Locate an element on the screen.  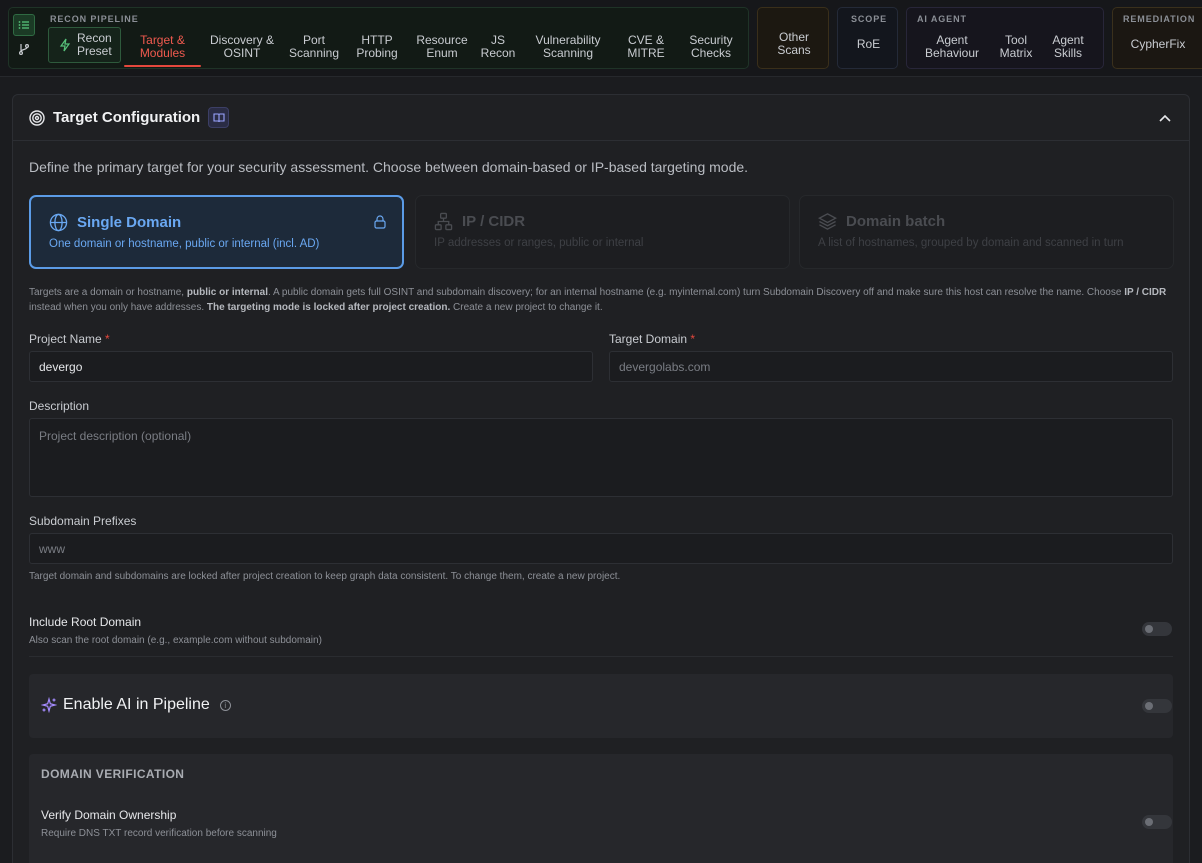
enable-ai-section: Enable AI in Pipeline i is located at coordinates (601, 706).